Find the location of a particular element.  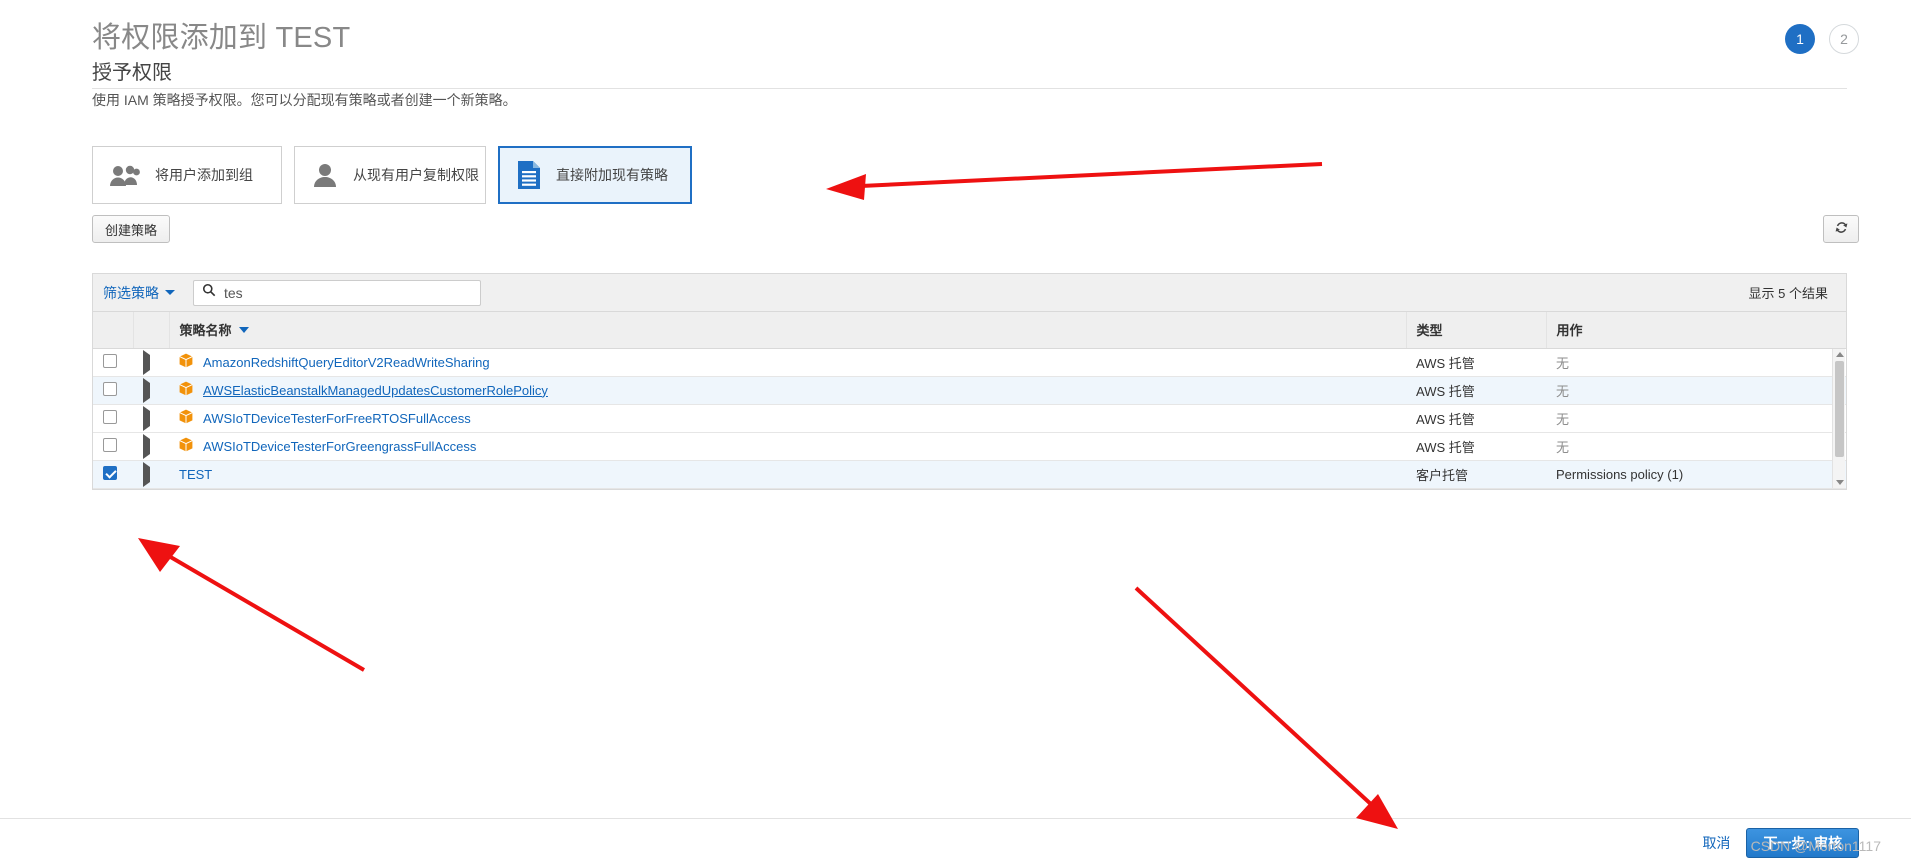

row-type-cell: 客户托管 is located at coordinates (1476, 474).